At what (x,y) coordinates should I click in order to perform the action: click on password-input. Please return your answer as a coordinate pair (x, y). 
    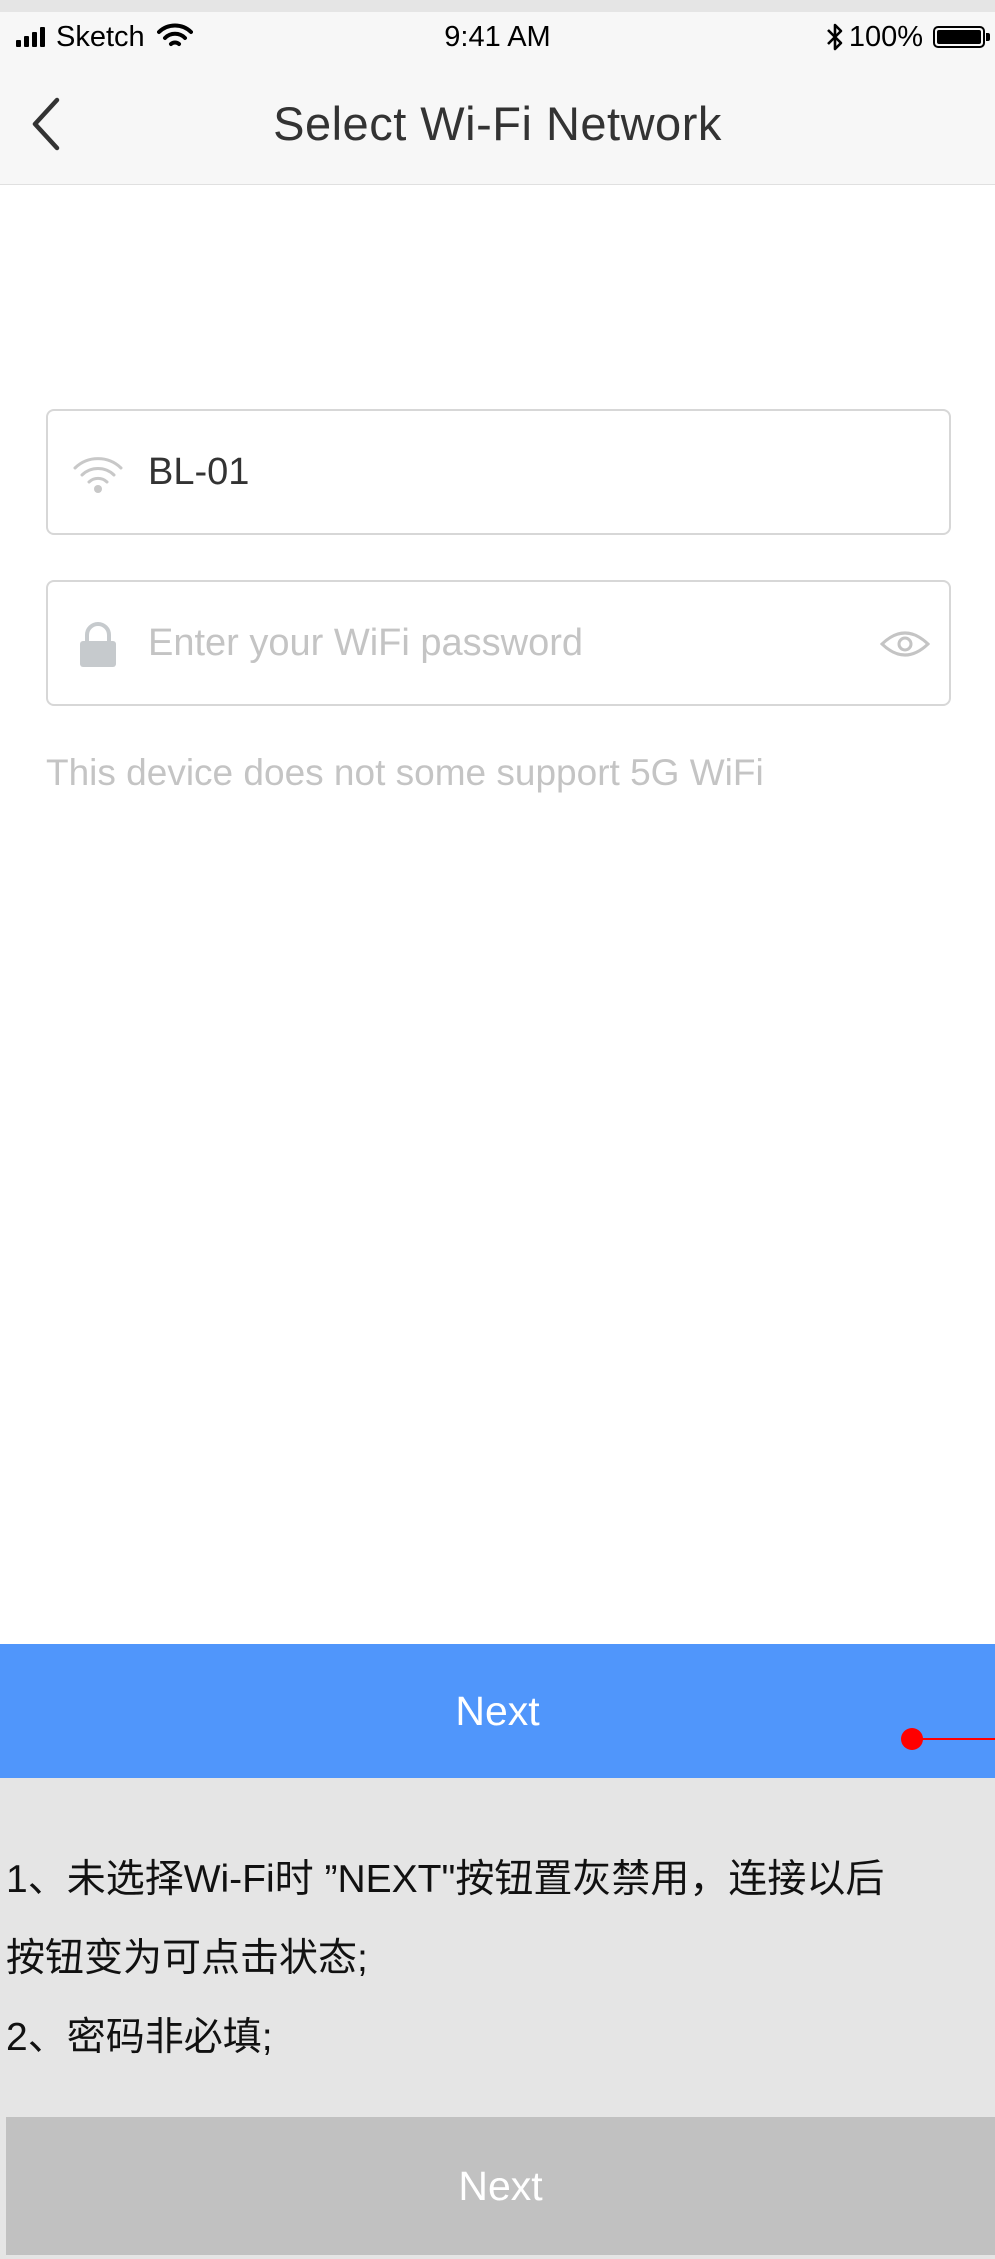
    Looking at the image, I should click on (478, 643).